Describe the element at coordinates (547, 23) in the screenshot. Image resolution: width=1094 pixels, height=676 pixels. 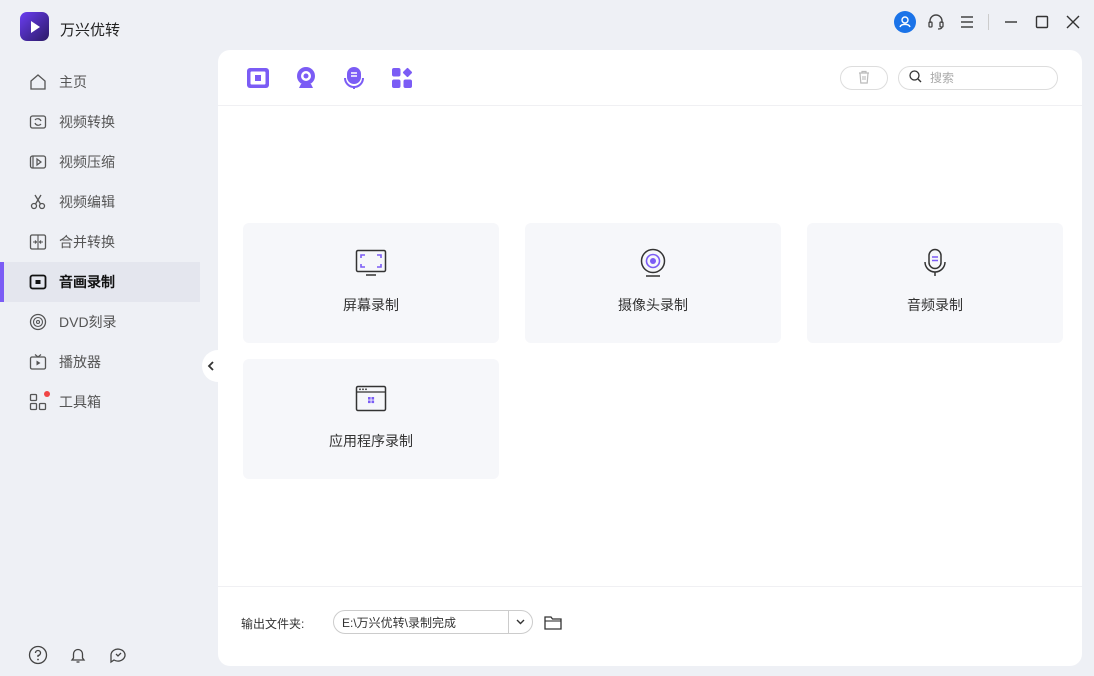
I see `title-bar: 万兴优转` at that location.